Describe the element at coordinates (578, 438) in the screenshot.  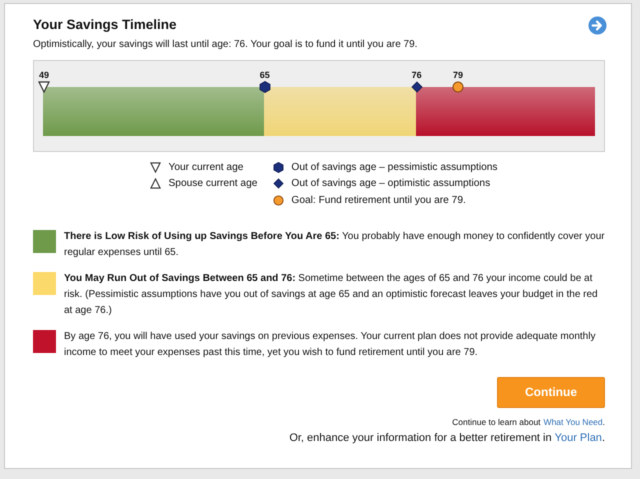
I see `your-plan-link: Your Plan` at that location.